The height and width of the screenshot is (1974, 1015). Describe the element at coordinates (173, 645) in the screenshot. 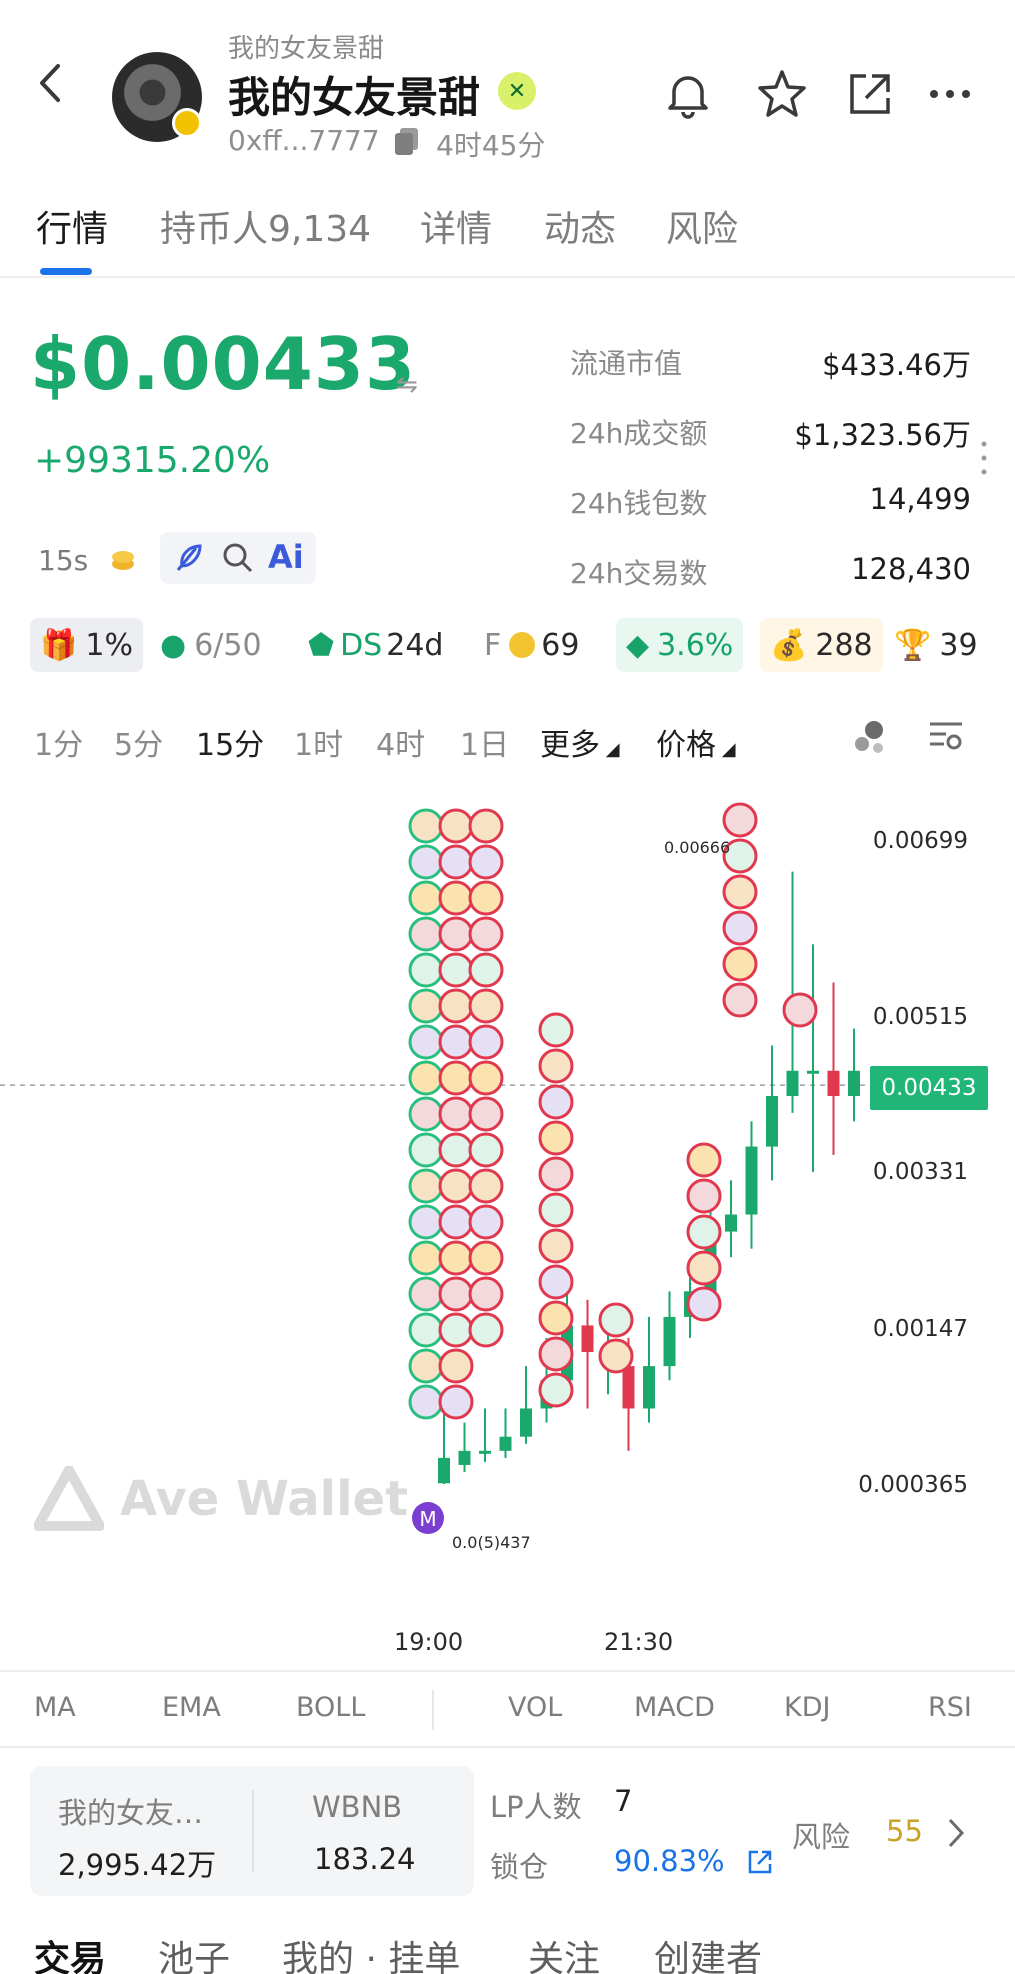

I see `holder-icon: ●` at that location.